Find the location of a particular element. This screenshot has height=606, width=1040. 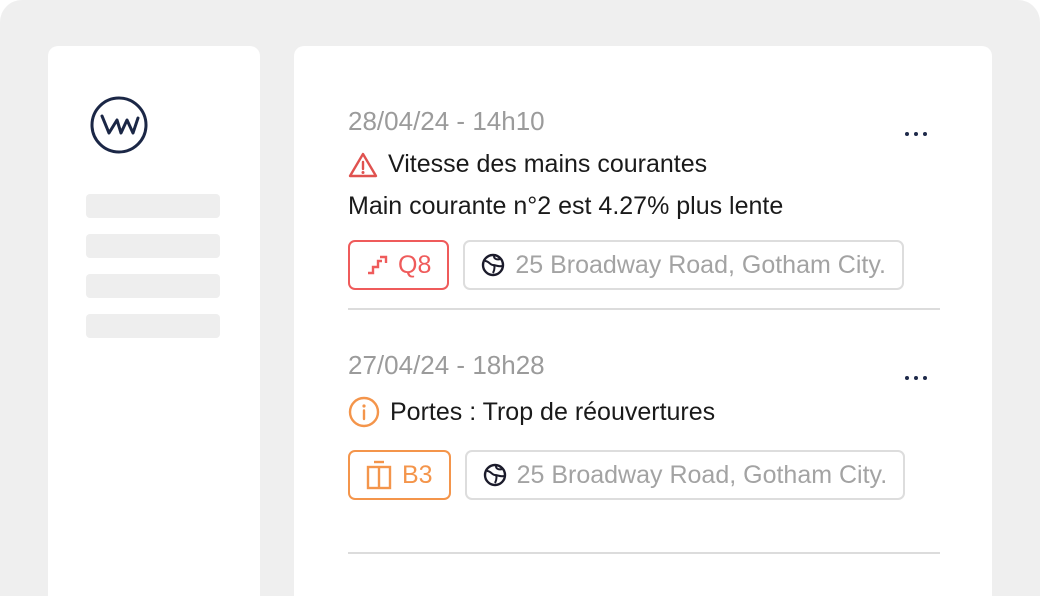

wm-logo-icon is located at coordinates (119, 125).